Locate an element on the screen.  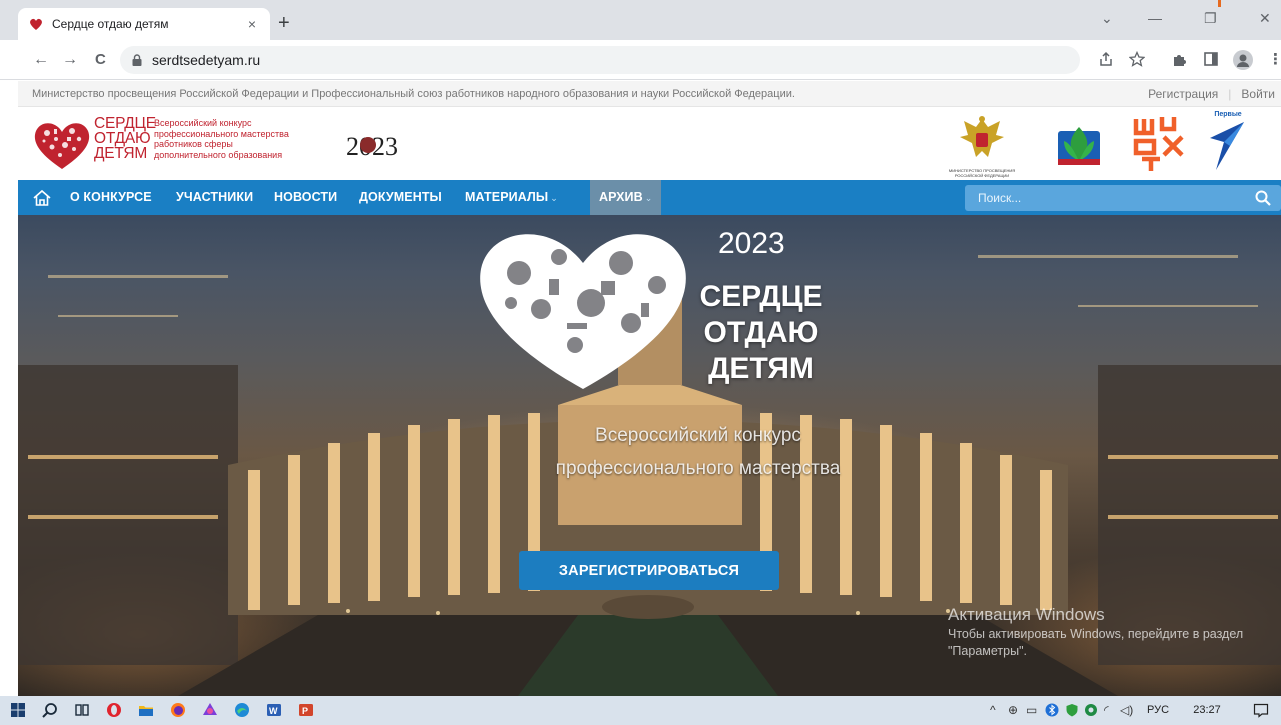
url-text: serdtsedetyam.ru is located at coordinates (206, 60).